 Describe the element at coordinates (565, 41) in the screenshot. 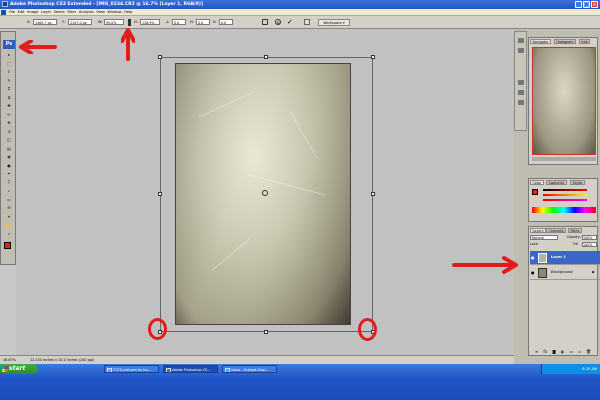

I see `tab-histogram: Histogram` at that location.